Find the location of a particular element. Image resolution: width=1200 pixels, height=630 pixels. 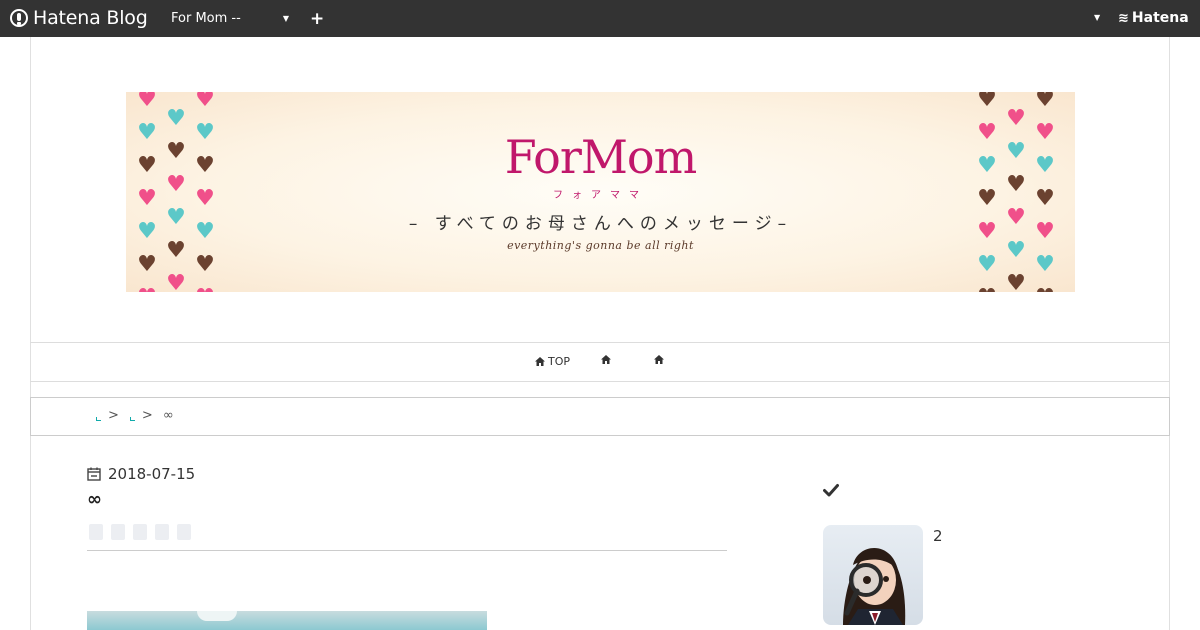

hatena-blog-logo-icon is located at coordinates (19, 18).